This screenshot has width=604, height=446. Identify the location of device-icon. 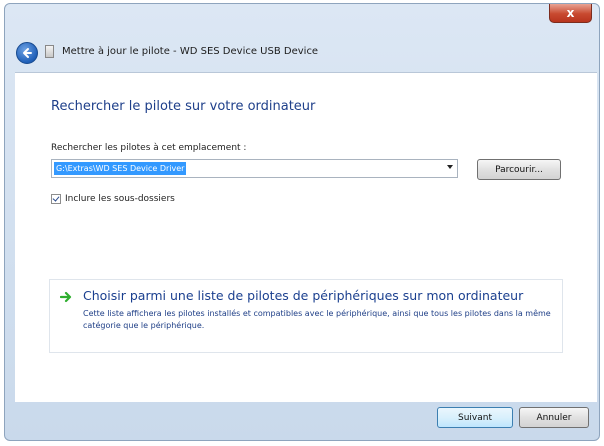
(49, 51).